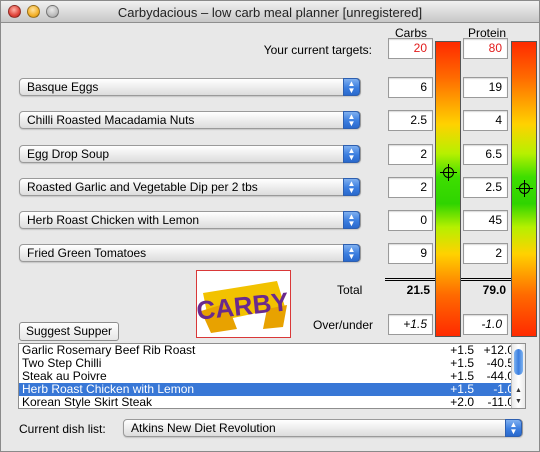 The width and height of the screenshot is (540, 452). Describe the element at coordinates (485, 253) in the screenshot. I see `meal-6-protein-field: 2` at that location.